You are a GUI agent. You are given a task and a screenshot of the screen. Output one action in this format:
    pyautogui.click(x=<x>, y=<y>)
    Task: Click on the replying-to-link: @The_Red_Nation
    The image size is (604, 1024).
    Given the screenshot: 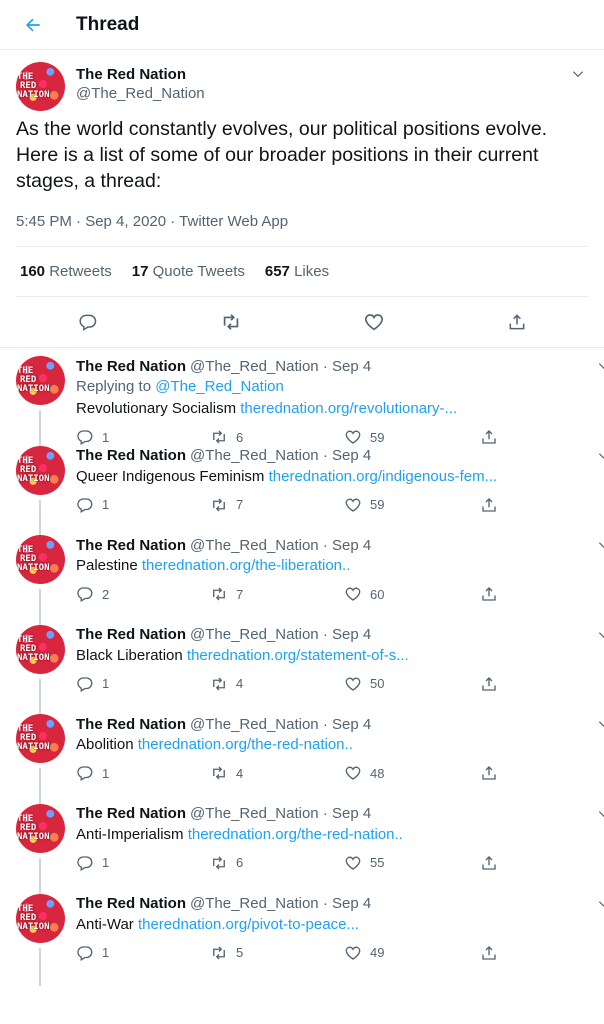 What is the action you would take?
    pyautogui.click(x=219, y=386)
    